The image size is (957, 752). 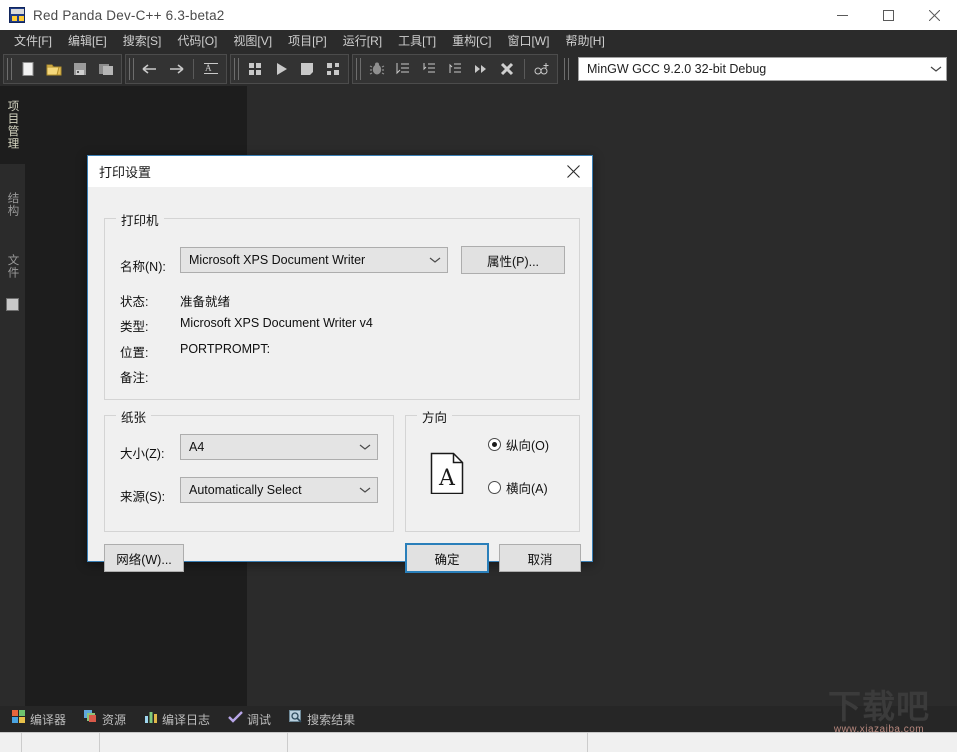 What do you see at coordinates (362, 41) in the screenshot?
I see `menu-run: 运行[R]` at bounding box center [362, 41].